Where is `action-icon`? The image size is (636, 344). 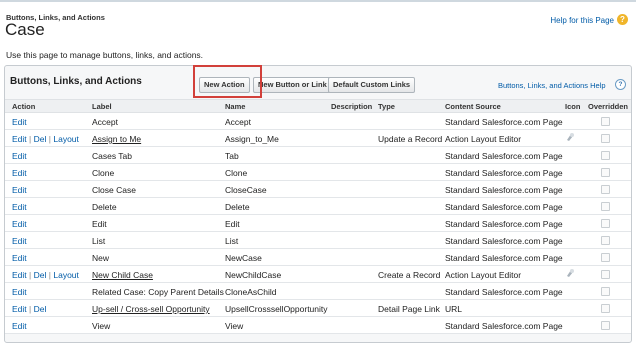
action-icon is located at coordinates (570, 273).